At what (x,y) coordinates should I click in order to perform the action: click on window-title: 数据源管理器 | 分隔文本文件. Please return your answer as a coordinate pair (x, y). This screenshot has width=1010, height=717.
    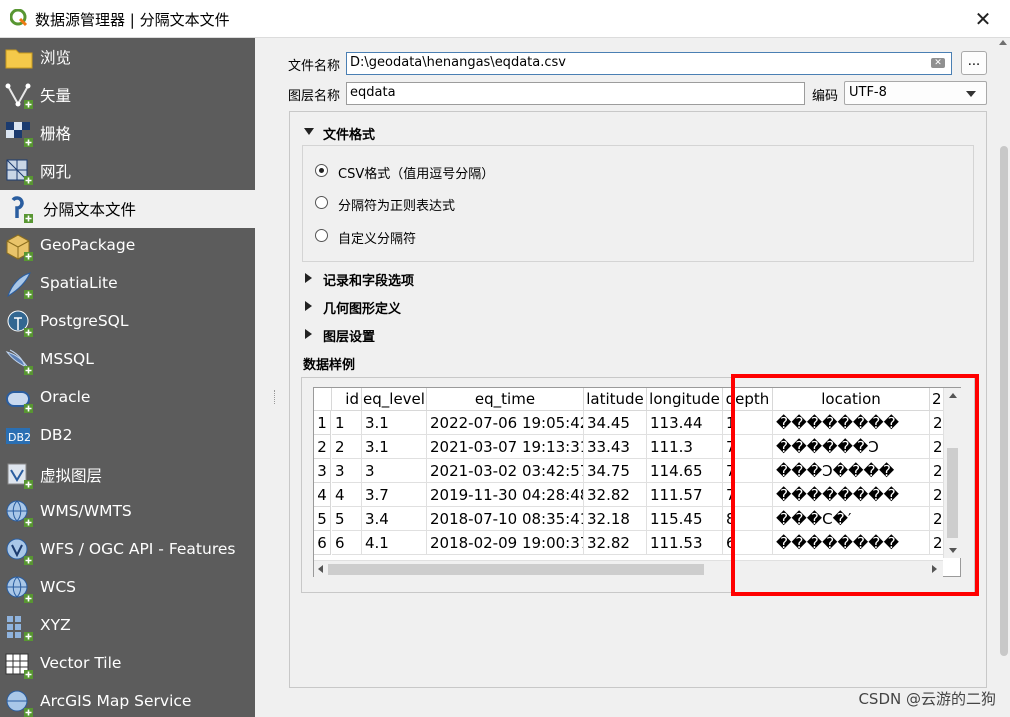
    Looking at the image, I should click on (132, 20).